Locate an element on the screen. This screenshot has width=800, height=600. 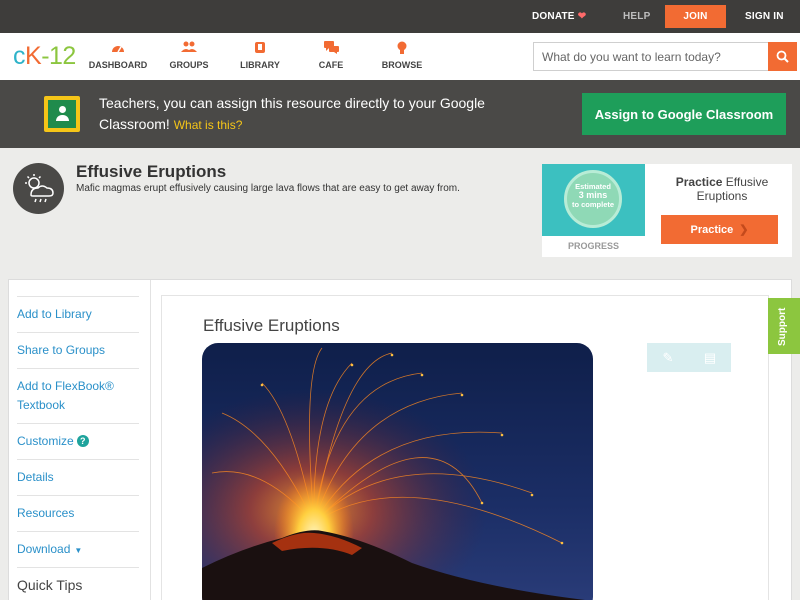
search-icon is located at coordinates (782, 56).